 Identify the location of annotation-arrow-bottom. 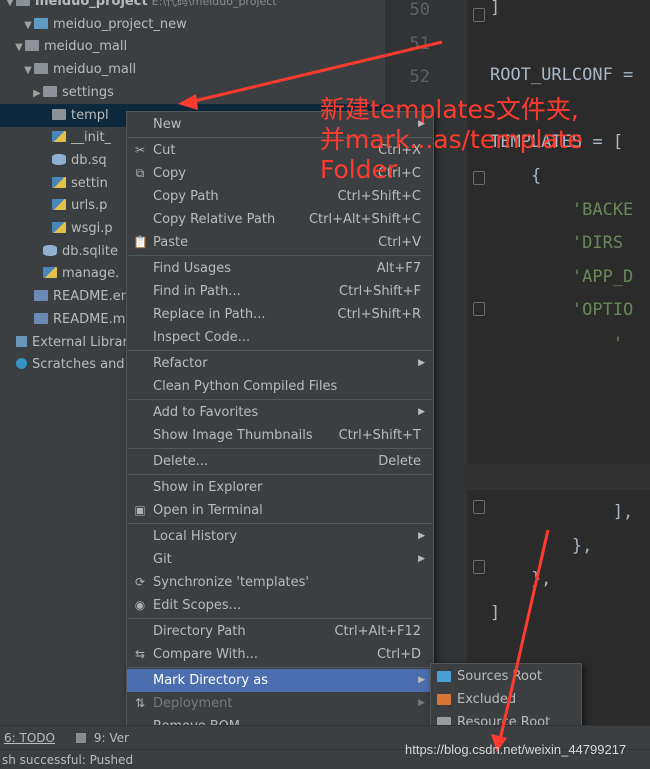
(524, 635).